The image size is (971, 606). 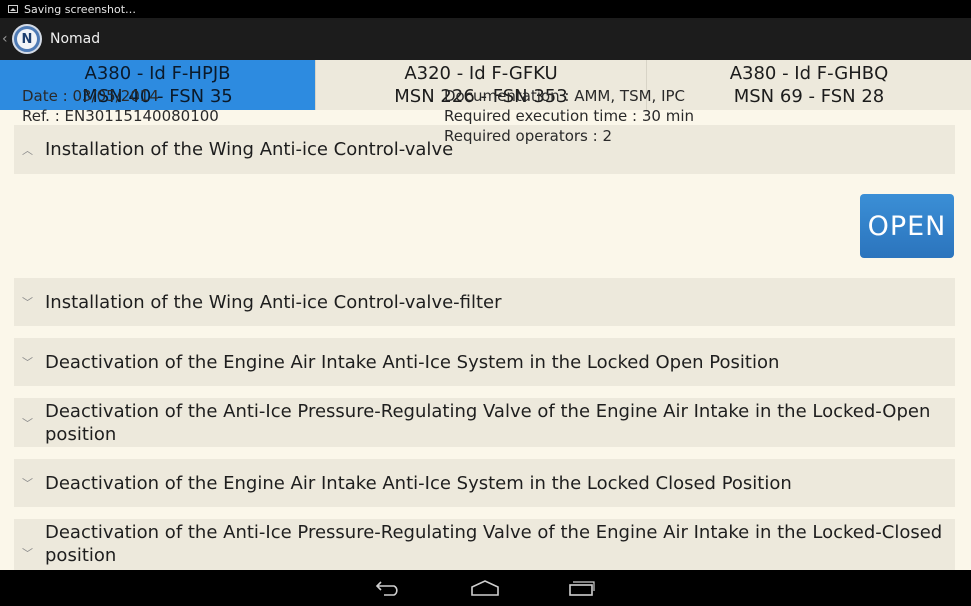 What do you see at coordinates (90, 96) in the screenshot?
I see `date-label: Date : 03/05/2014` at bounding box center [90, 96].